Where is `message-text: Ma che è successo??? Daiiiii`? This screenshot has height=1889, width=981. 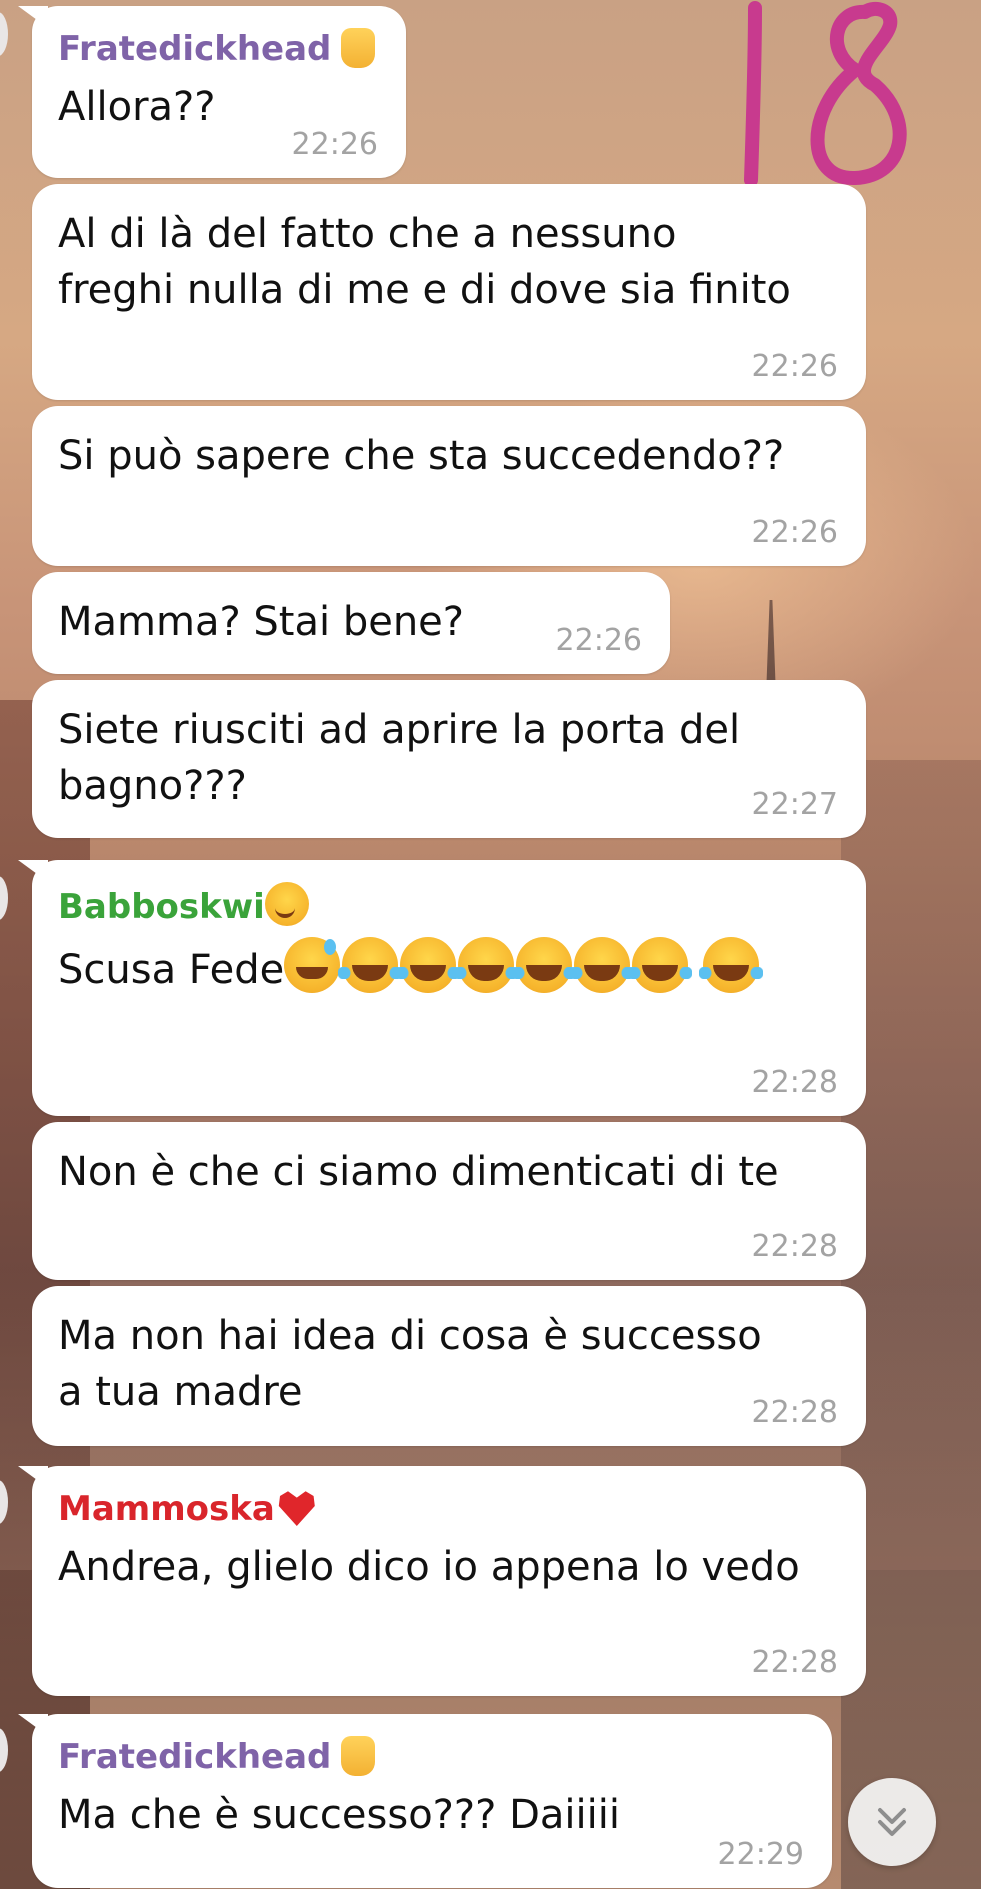 message-text: Ma che è successo??? Daiiiii is located at coordinates (339, 1815).